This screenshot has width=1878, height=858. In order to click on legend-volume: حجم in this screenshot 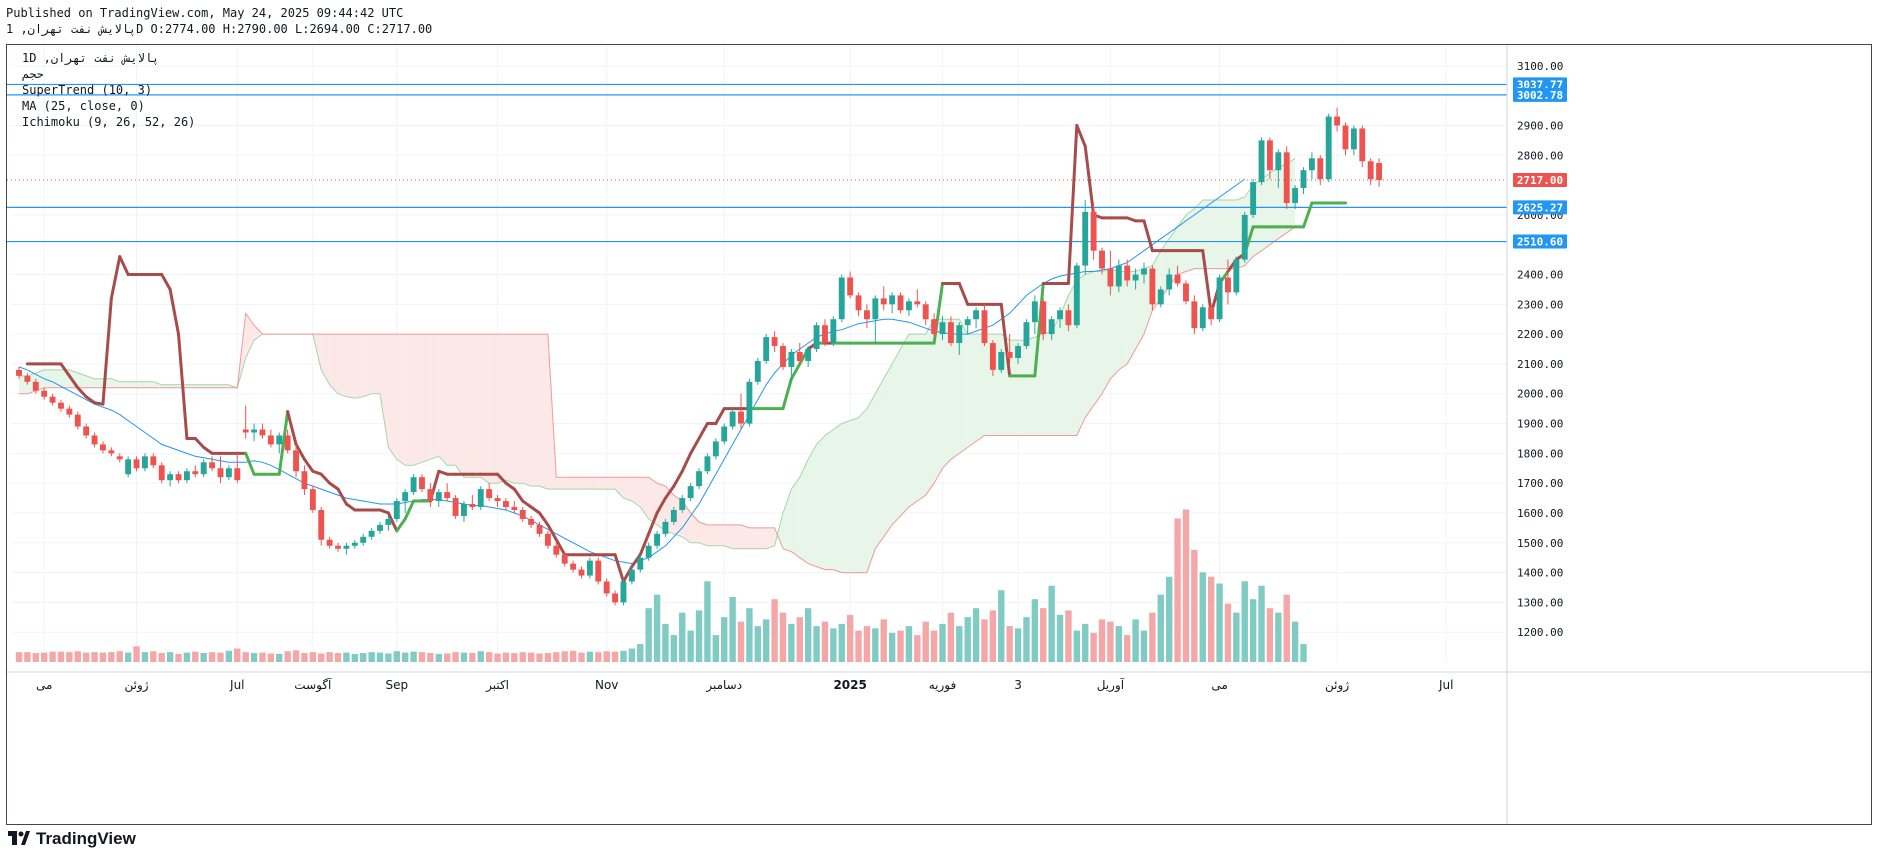, I will do `click(33, 74)`.